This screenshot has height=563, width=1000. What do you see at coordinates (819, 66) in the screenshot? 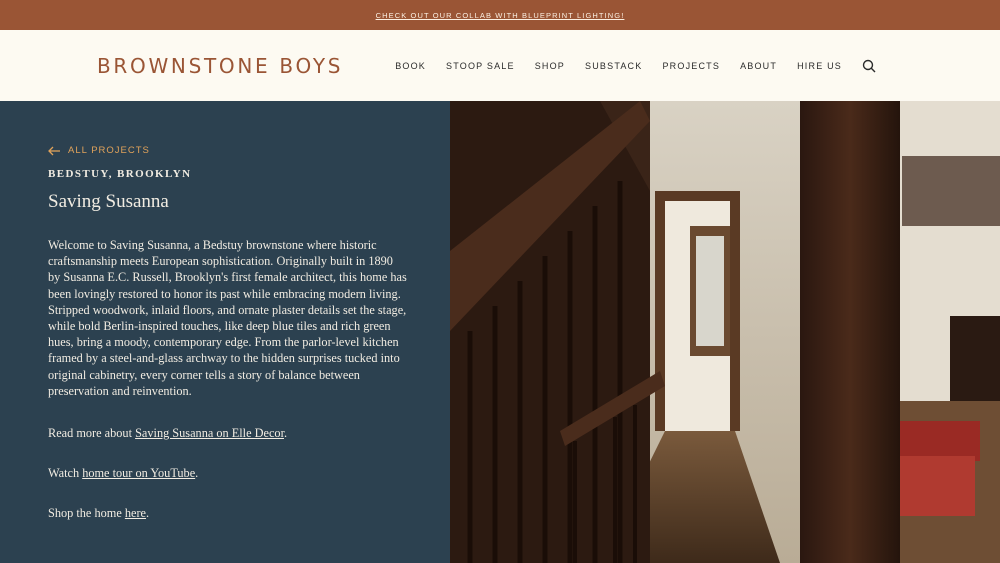
I see `nav-hire-us: HIRE US` at bounding box center [819, 66].